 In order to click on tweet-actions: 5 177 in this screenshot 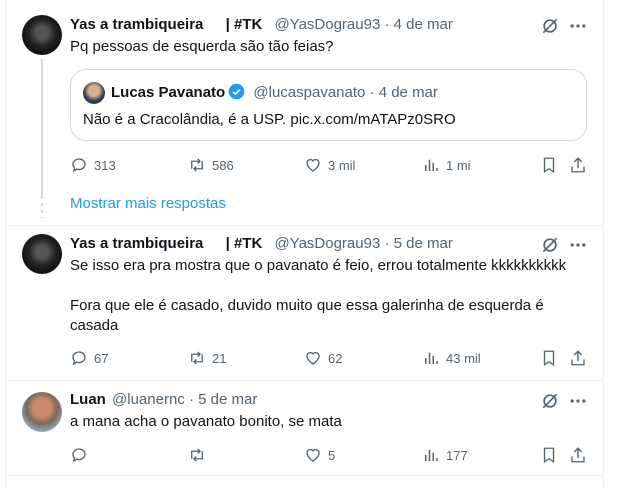, I will do `click(330, 455)`.